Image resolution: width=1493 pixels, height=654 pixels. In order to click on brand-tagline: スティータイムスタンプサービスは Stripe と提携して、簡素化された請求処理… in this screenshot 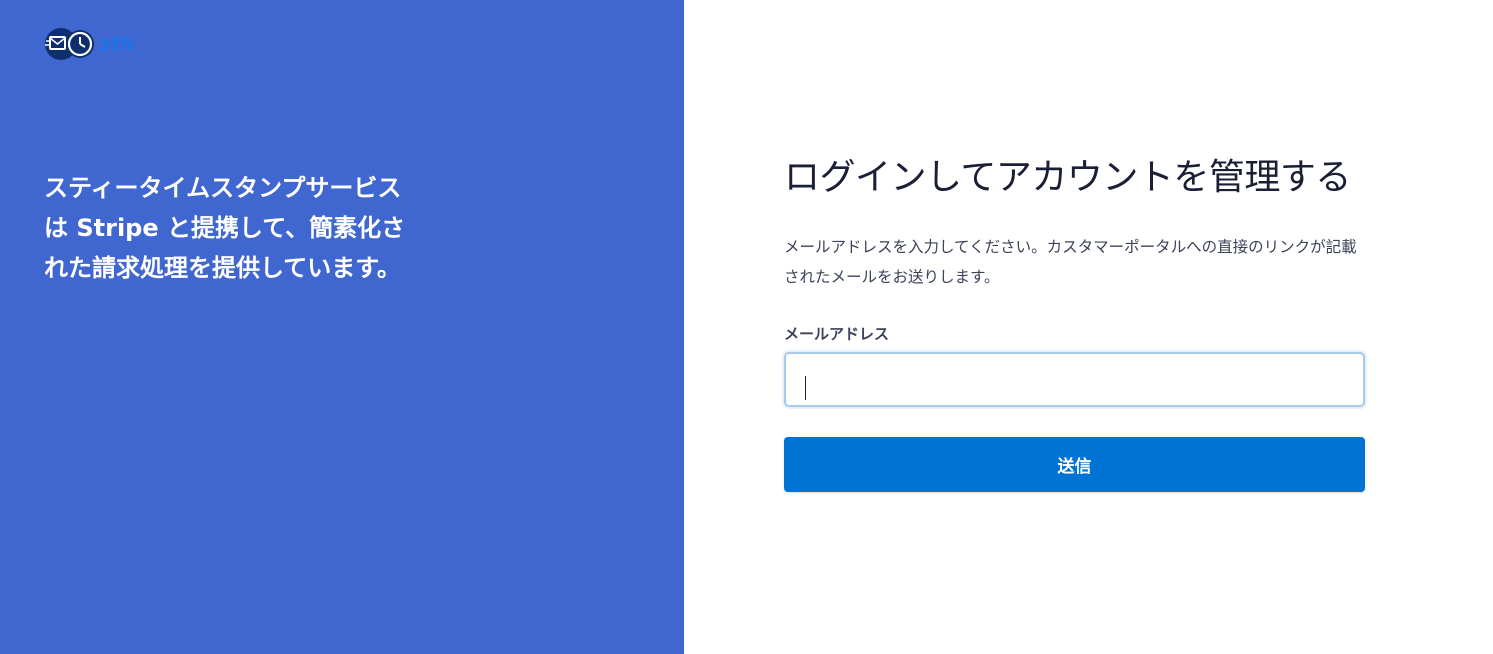, I will do `click(225, 228)`.